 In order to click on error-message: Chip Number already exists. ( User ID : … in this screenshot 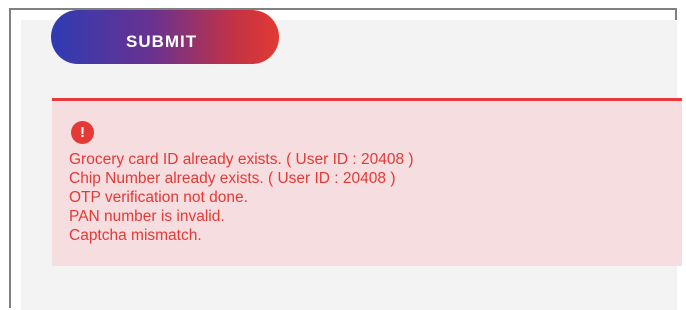, I will do `click(232, 178)`.